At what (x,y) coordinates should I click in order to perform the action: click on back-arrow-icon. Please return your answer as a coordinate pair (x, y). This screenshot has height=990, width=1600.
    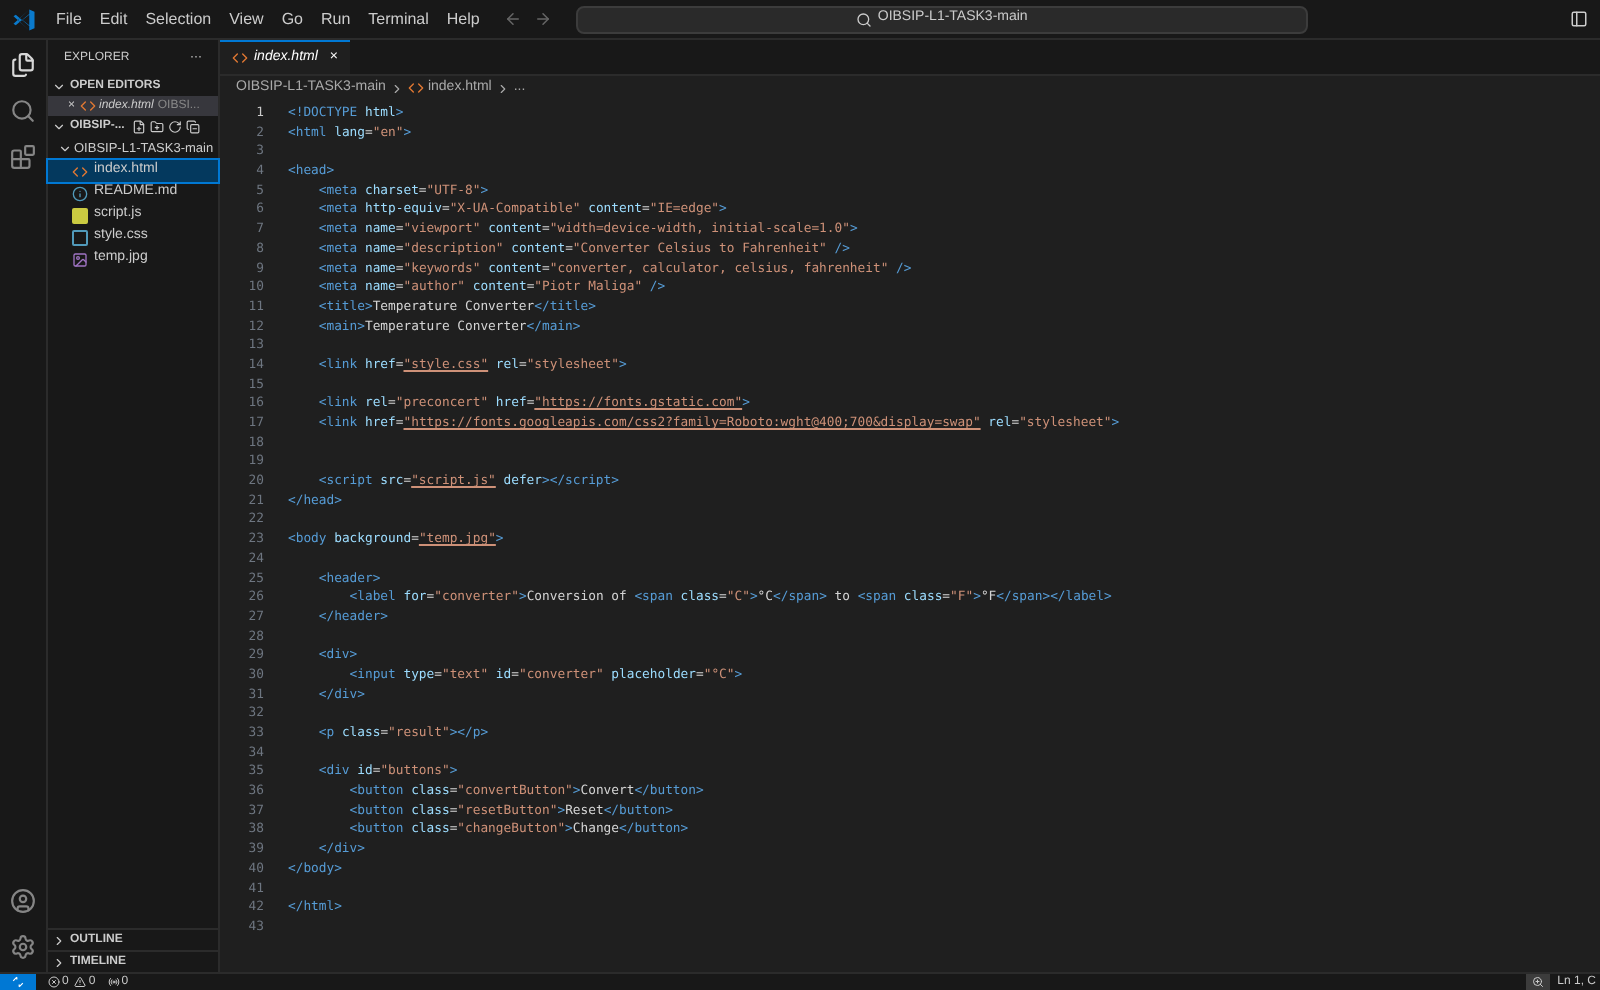
    Looking at the image, I should click on (512, 19).